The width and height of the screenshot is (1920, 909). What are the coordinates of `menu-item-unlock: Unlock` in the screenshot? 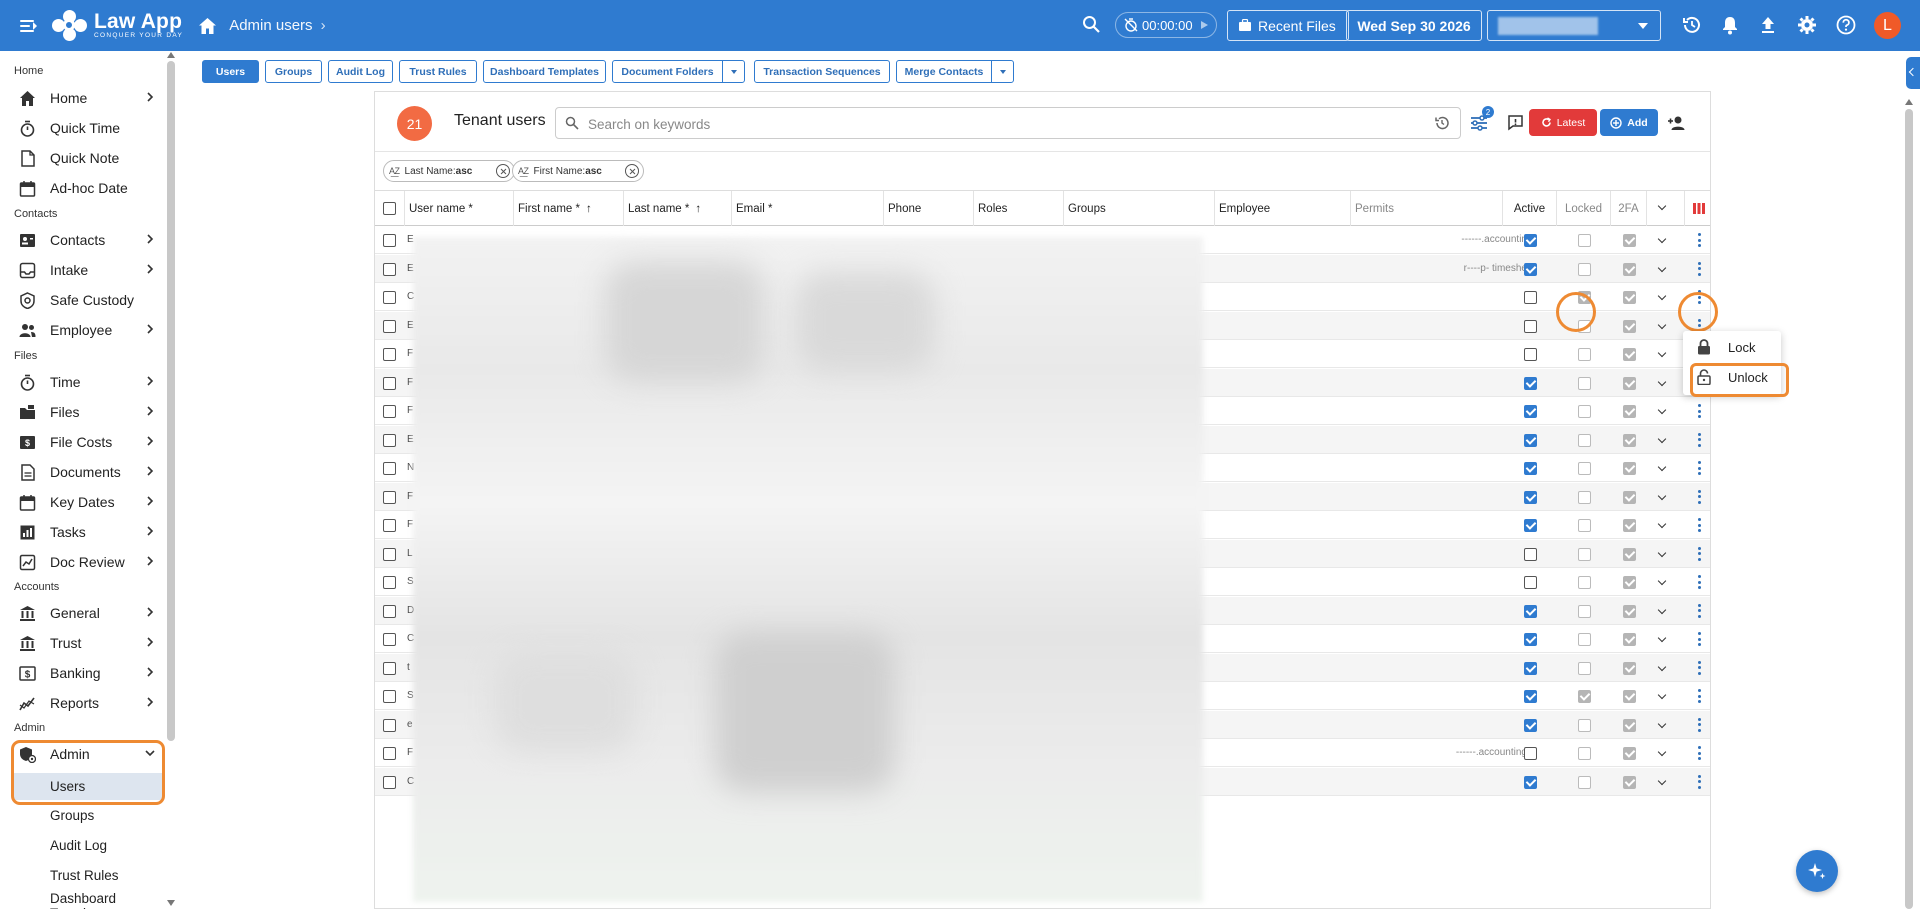 It's located at (1732, 377).